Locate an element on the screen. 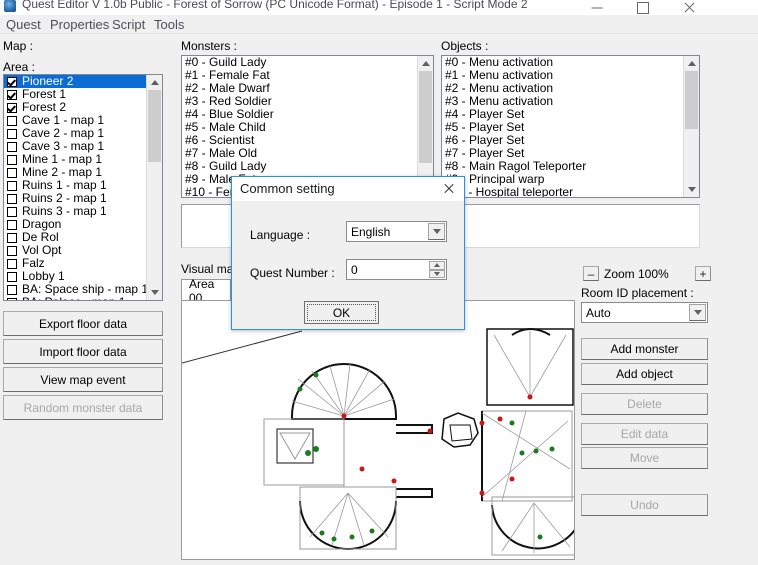 The image size is (758, 565). app-icon is located at coordinates (10, 6).